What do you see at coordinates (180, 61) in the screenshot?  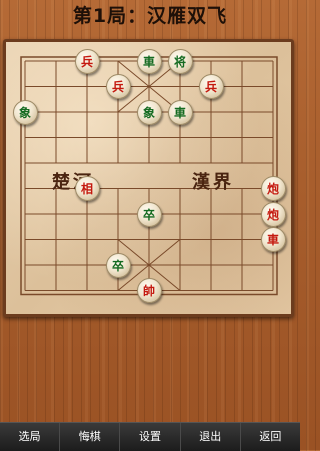 I see `chess-piece: 将` at bounding box center [180, 61].